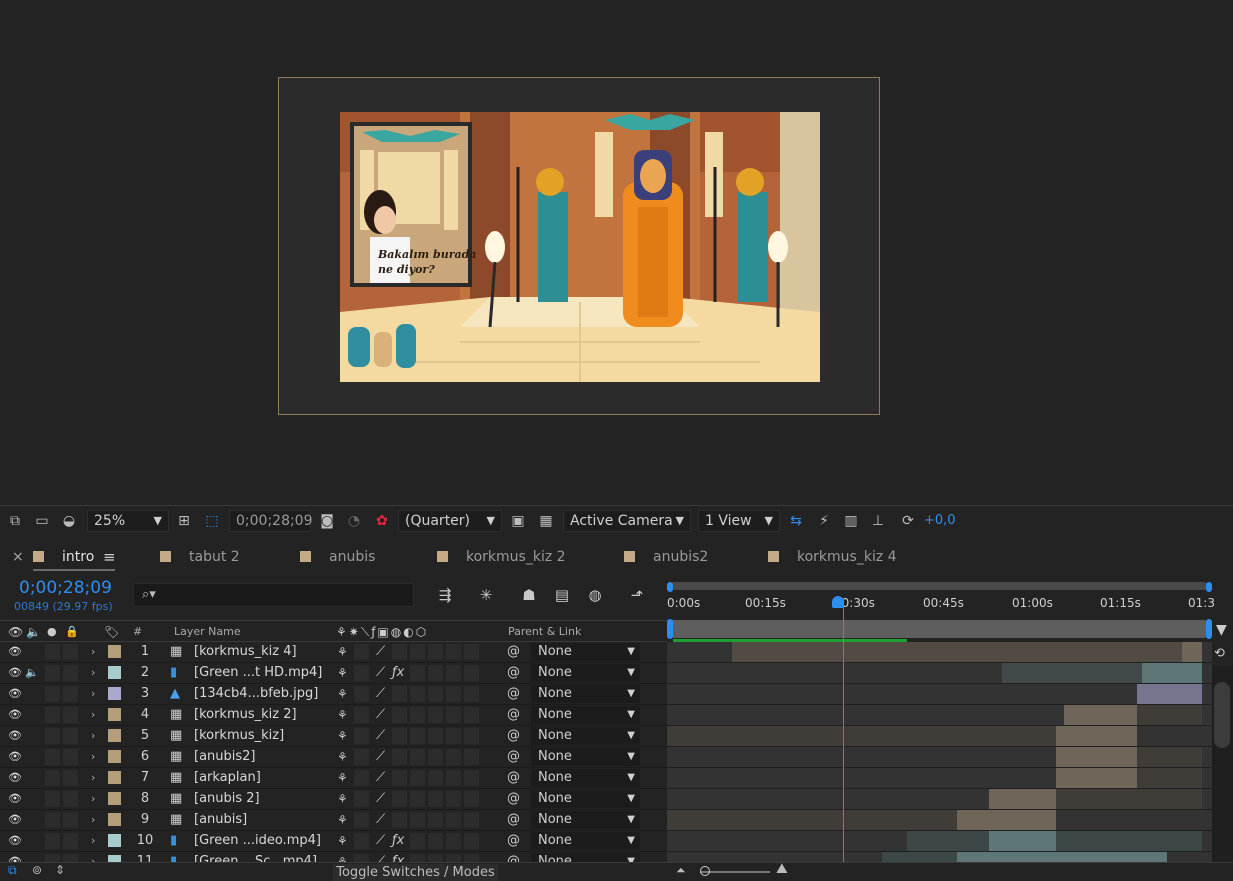 The image size is (1233, 881). Describe the element at coordinates (398, 841) in the screenshot. I see `effects-fx-icon: ƒx` at that location.